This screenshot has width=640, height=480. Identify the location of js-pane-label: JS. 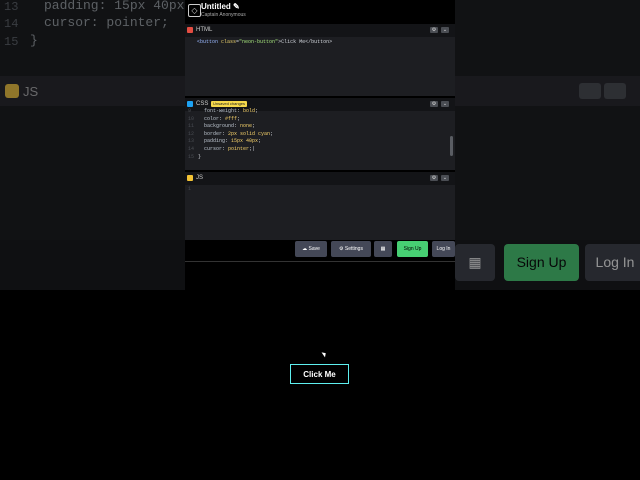
(200, 178).